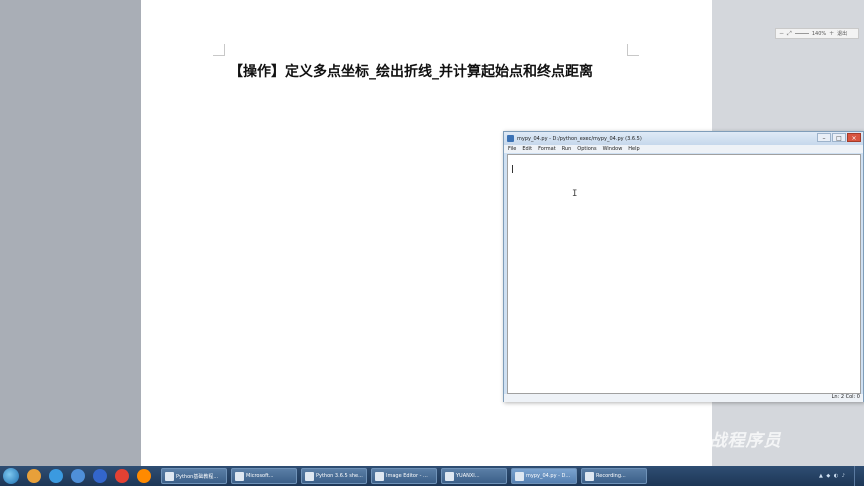 This screenshot has width=864, height=486. What do you see at coordinates (854, 137) in the screenshot?
I see `close-button: ×` at bounding box center [854, 137].